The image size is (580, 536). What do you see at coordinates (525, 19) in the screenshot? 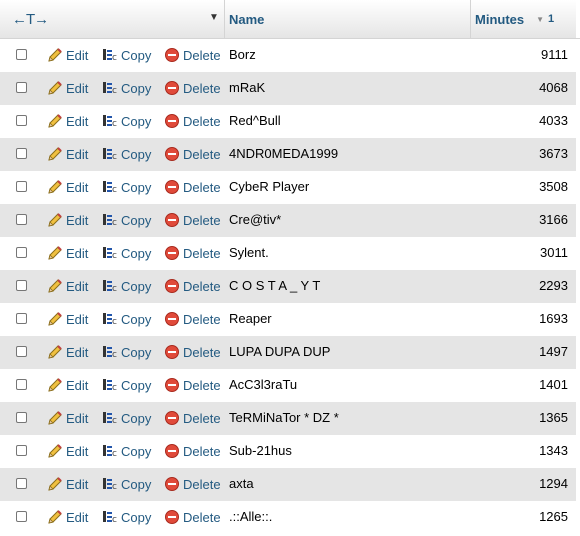
I see `column-header-minutes: Minutes ▼ 1` at bounding box center [525, 19].